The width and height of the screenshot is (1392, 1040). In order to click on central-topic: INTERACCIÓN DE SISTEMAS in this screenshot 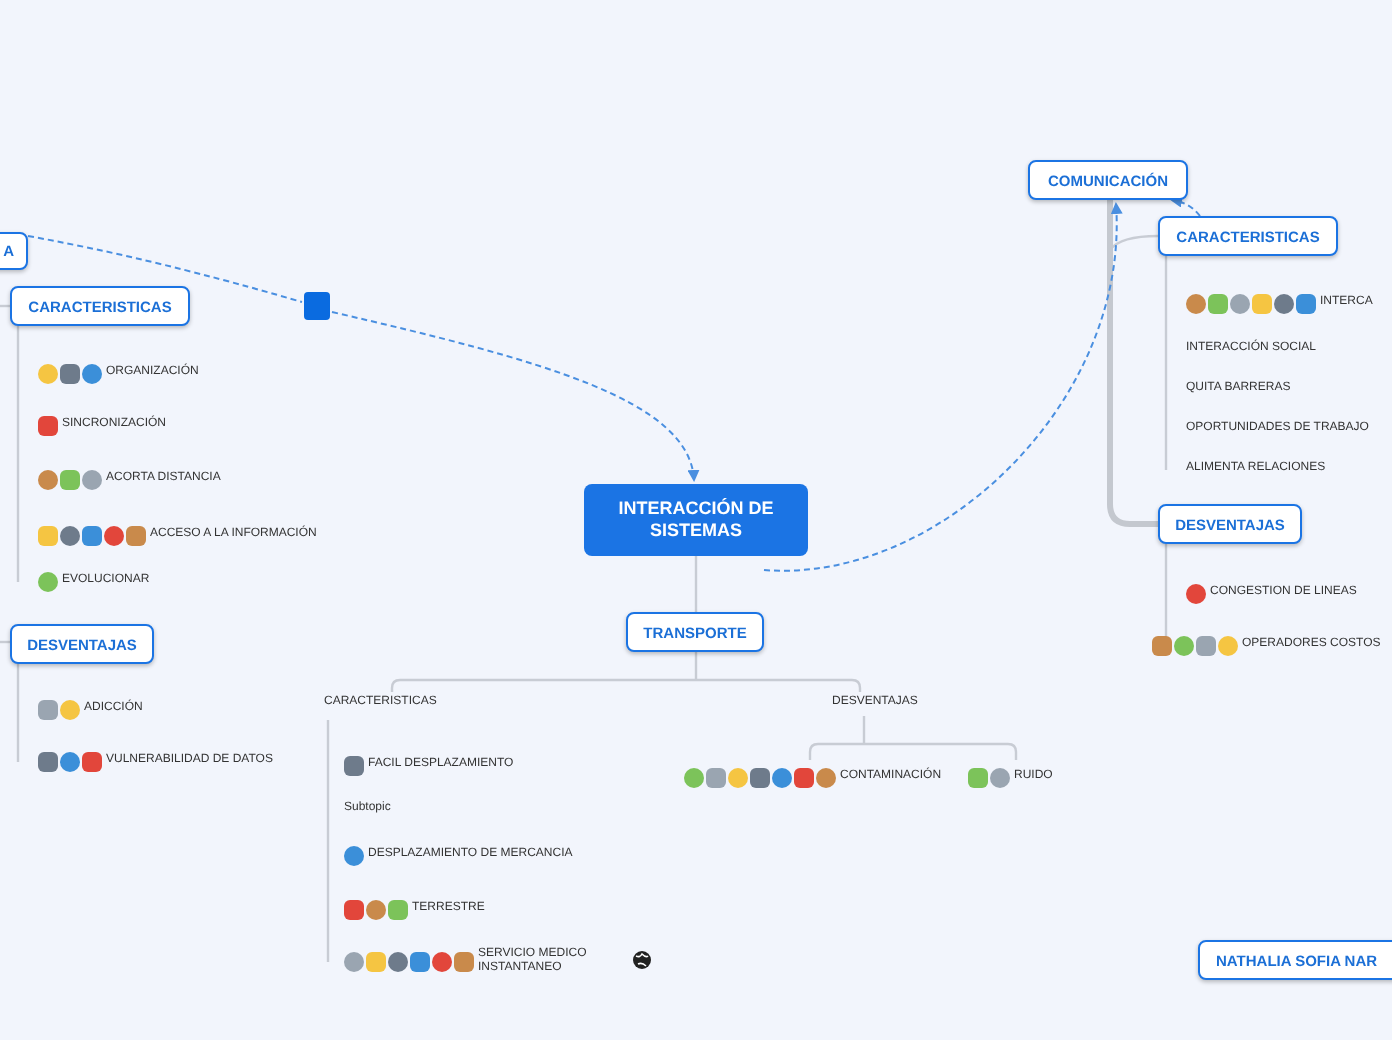, I will do `click(696, 520)`.